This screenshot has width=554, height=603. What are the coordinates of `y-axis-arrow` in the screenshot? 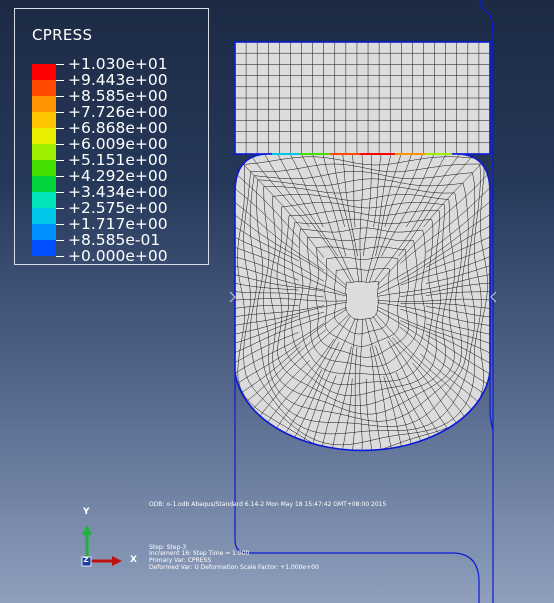 It's located at (87, 541).